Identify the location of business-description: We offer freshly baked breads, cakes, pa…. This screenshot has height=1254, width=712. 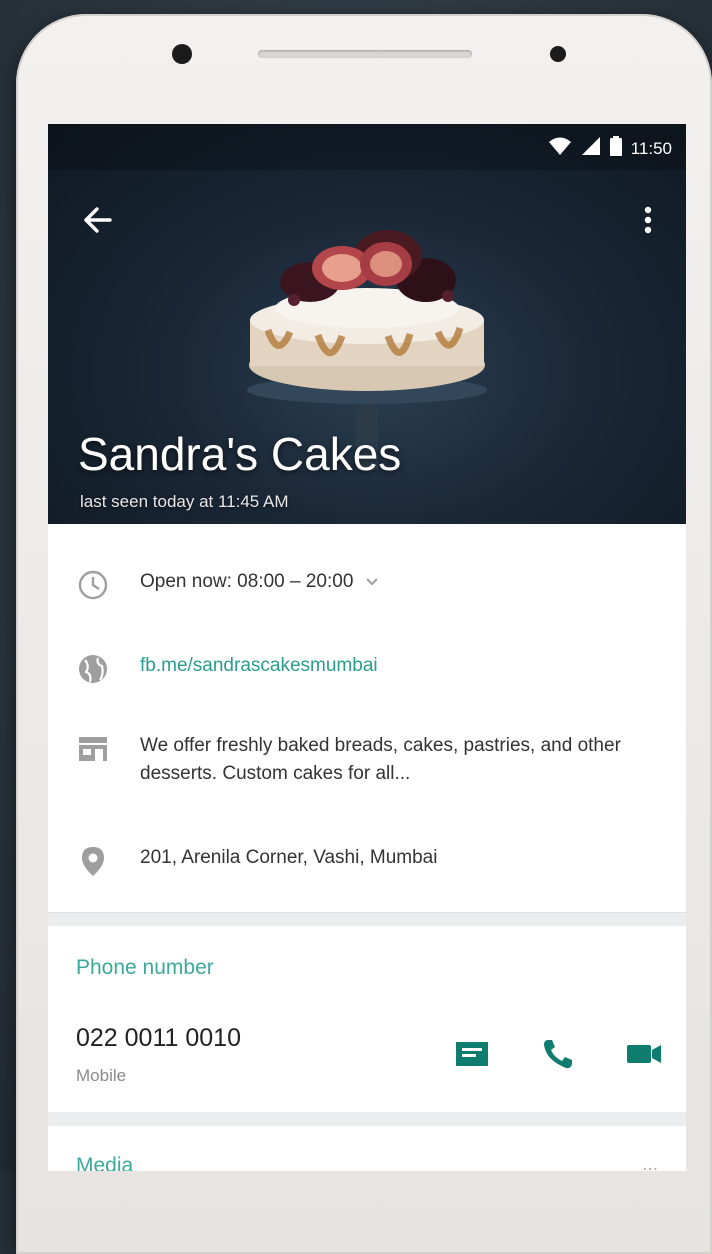
(380, 759).